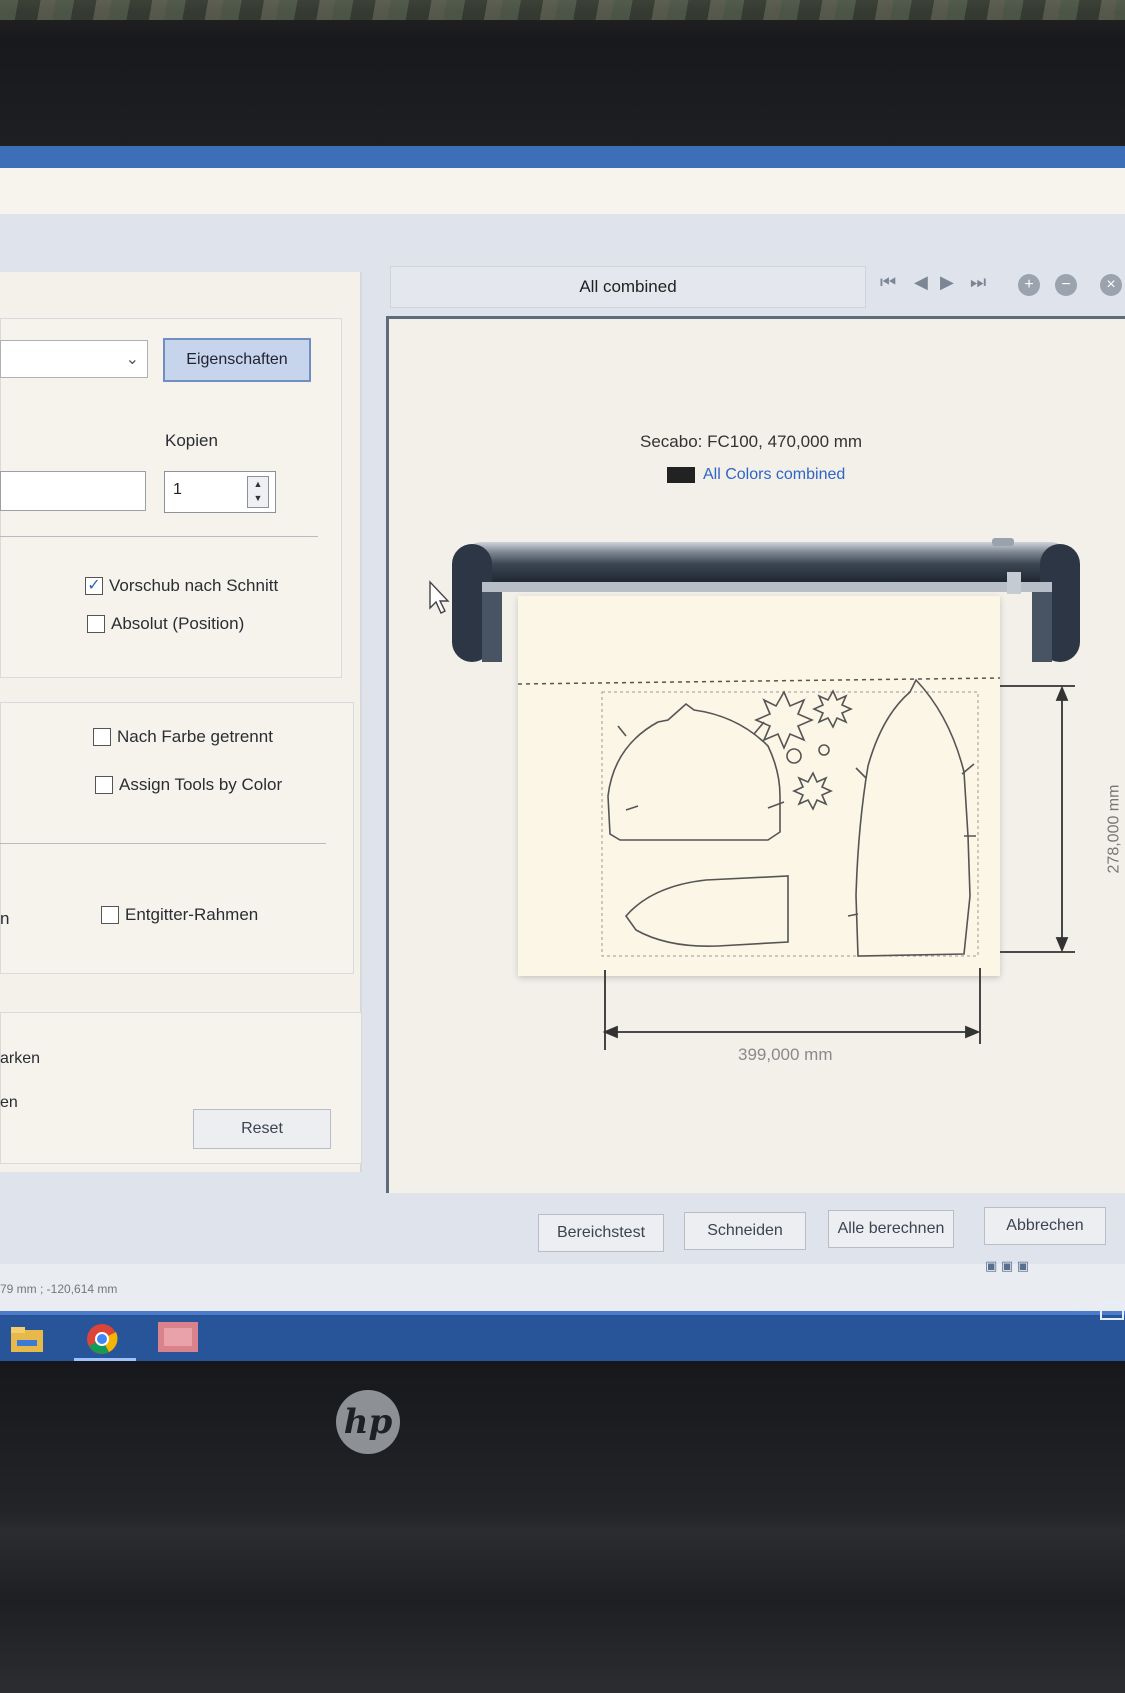 This screenshot has height=1693, width=1125. Describe the element at coordinates (562, 157) in the screenshot. I see `window-title-bar` at that location.